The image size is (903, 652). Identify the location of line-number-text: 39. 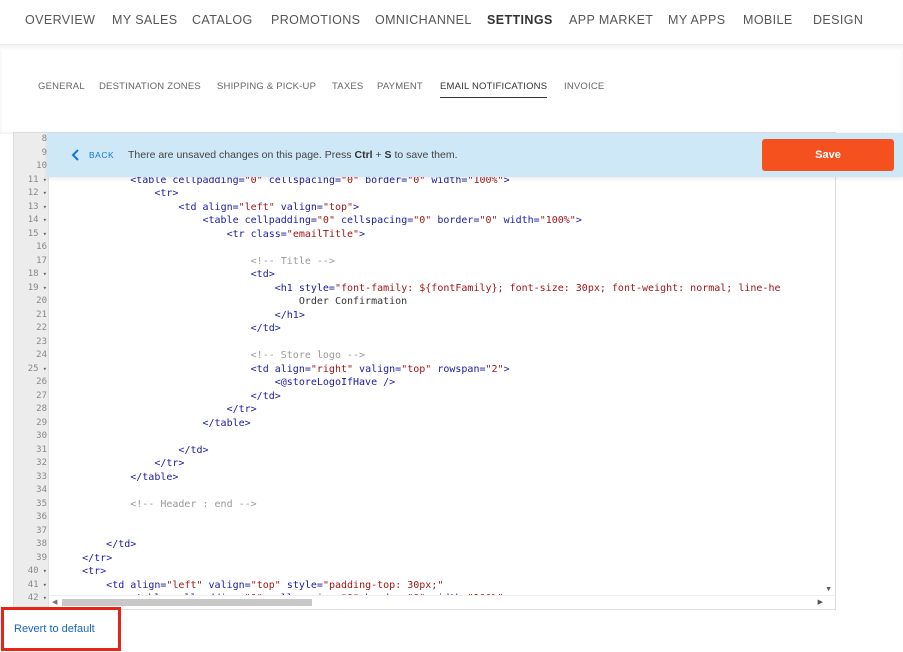
(41, 557).